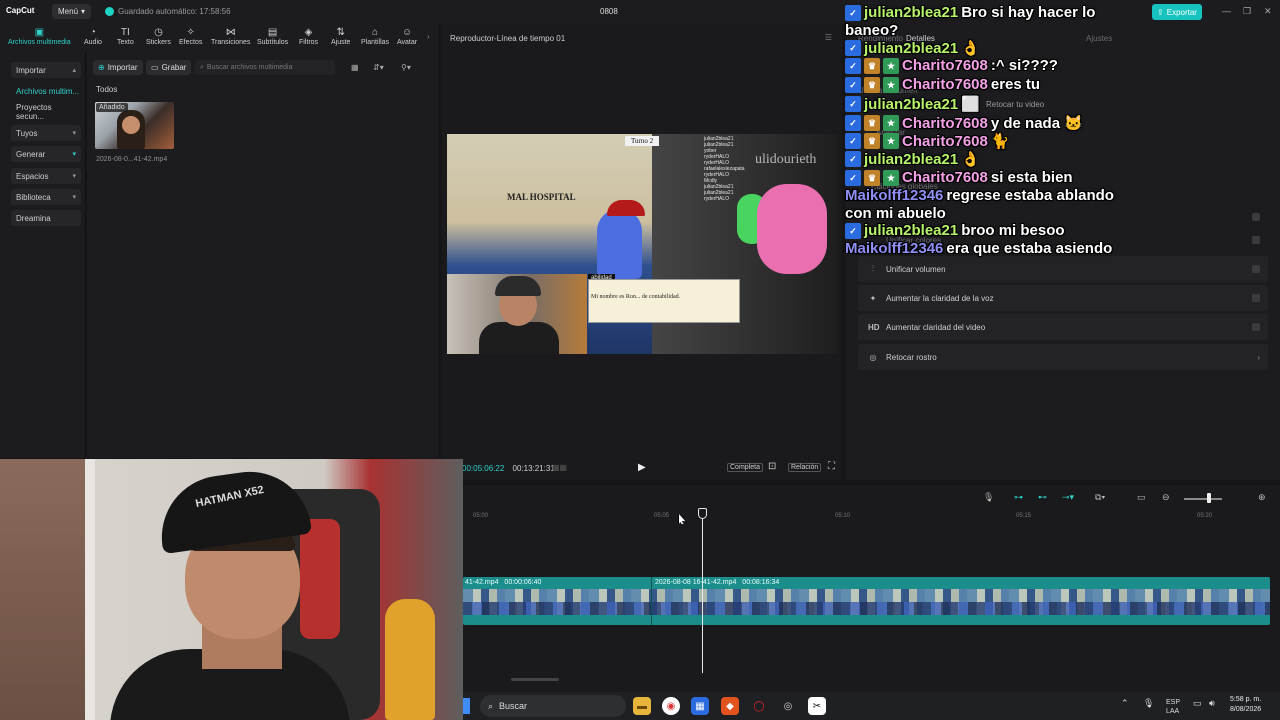 The width and height of the screenshot is (1280, 720). Describe the element at coordinates (46, 218) in the screenshot. I see `sidebar-item-dreamina: Dreamina` at that location.